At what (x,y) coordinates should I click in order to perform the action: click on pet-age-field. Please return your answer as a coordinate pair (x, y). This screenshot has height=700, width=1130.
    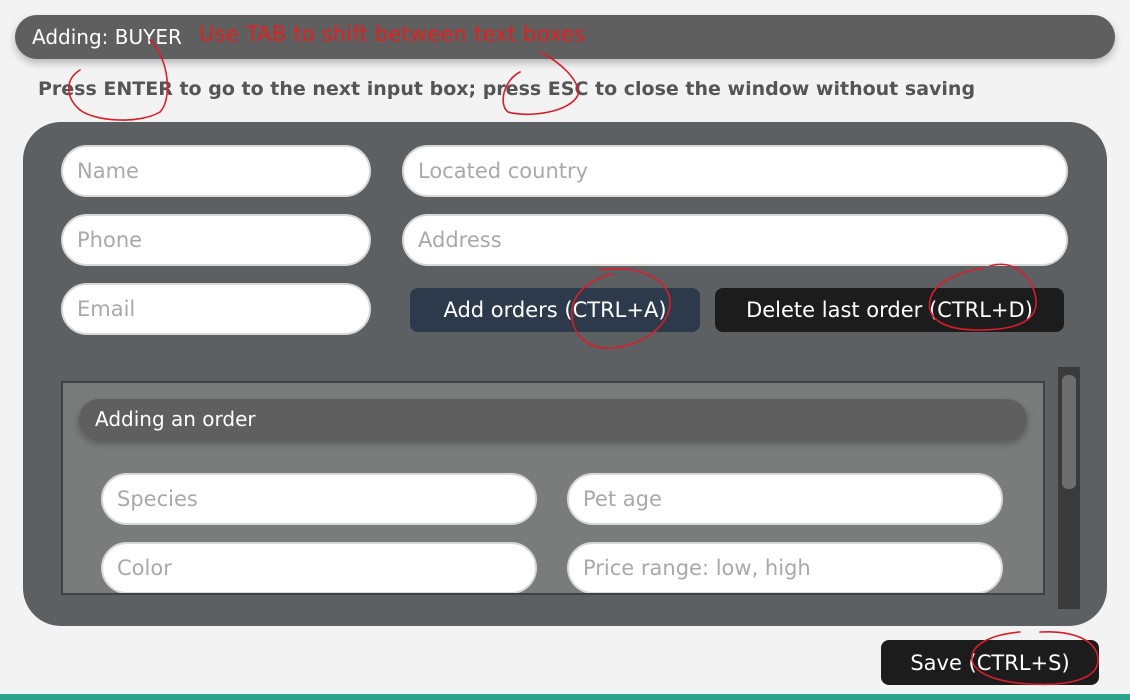
    Looking at the image, I should click on (785, 499).